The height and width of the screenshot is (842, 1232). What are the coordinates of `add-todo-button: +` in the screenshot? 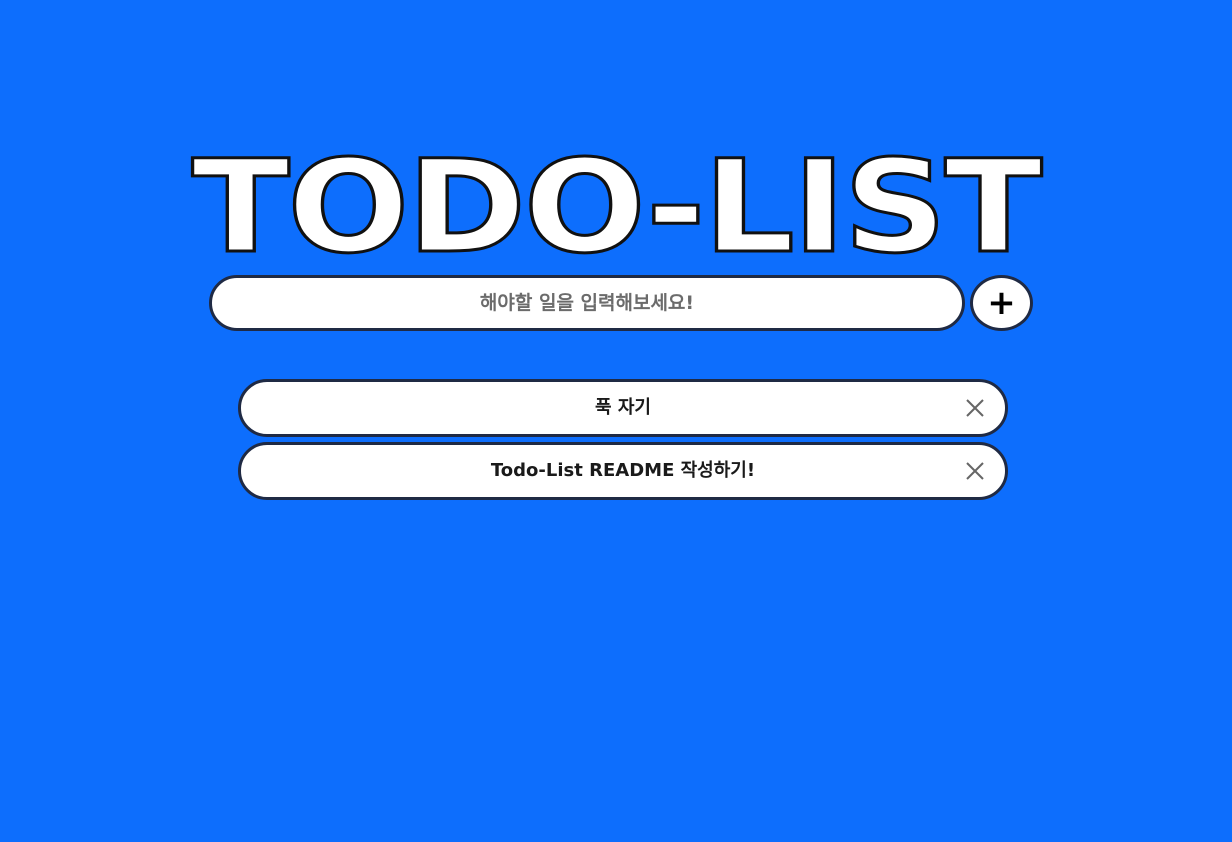 It's located at (1001, 303).